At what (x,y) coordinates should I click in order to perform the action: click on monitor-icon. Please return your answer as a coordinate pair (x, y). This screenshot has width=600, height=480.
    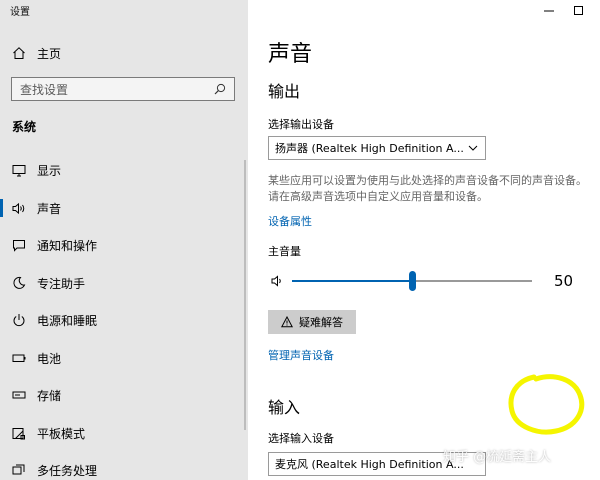
    Looking at the image, I should click on (19, 170).